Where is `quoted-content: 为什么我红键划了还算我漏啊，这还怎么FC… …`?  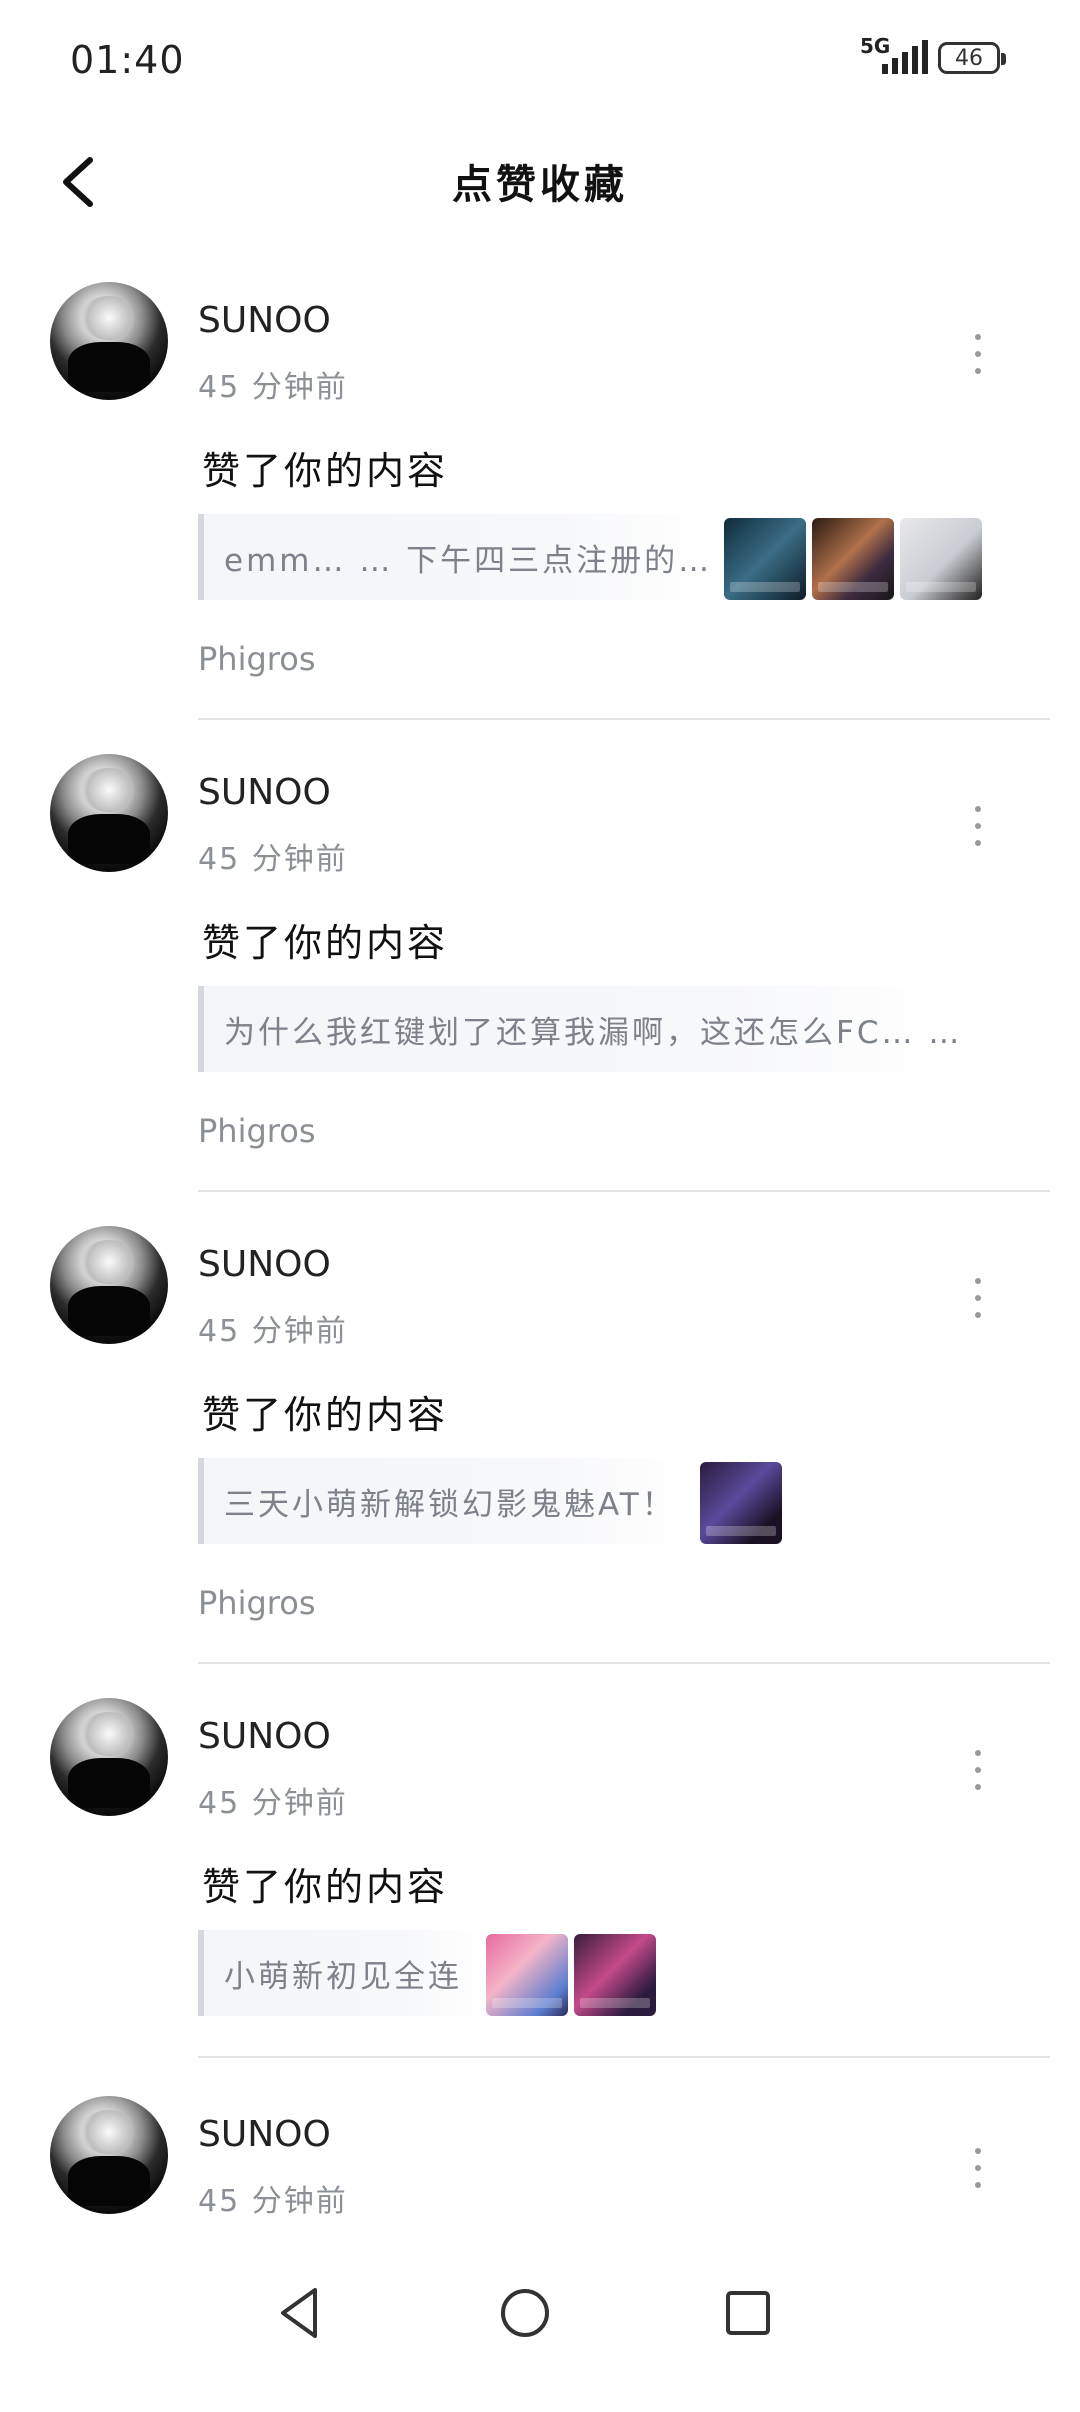
quoted-content: 为什么我红键划了还算我漏啊，这还怎么FC… … is located at coordinates (578, 1029).